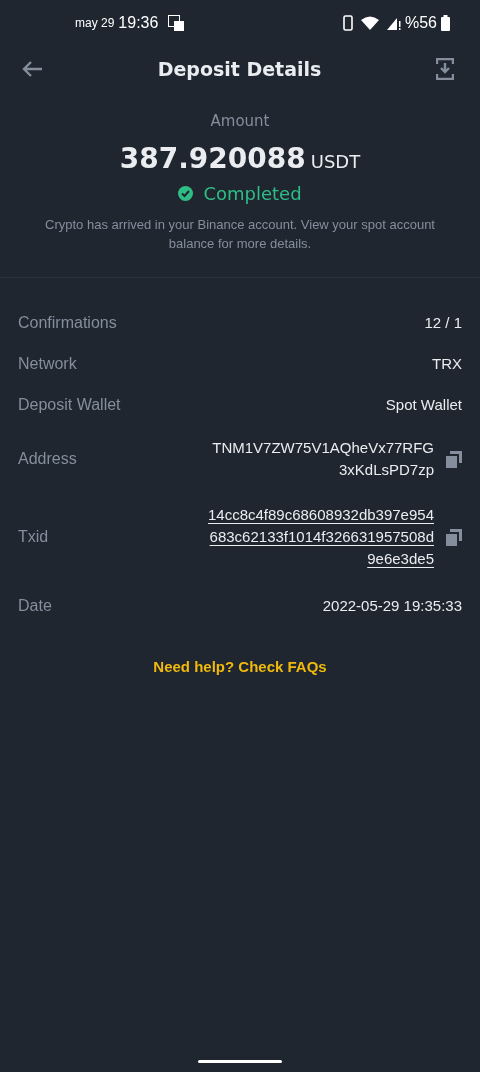  Describe the element at coordinates (69, 404) in the screenshot. I see `detail-label: Deposit Wallet` at that location.